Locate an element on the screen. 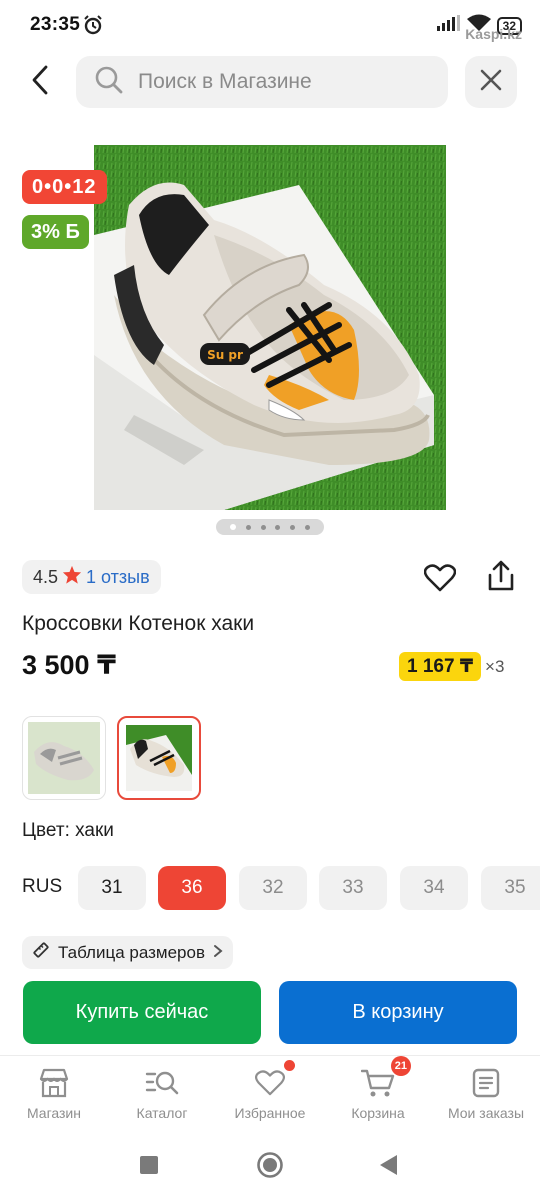 This screenshot has height=1200, width=540. rating-value: 4.5 is located at coordinates (46, 576).